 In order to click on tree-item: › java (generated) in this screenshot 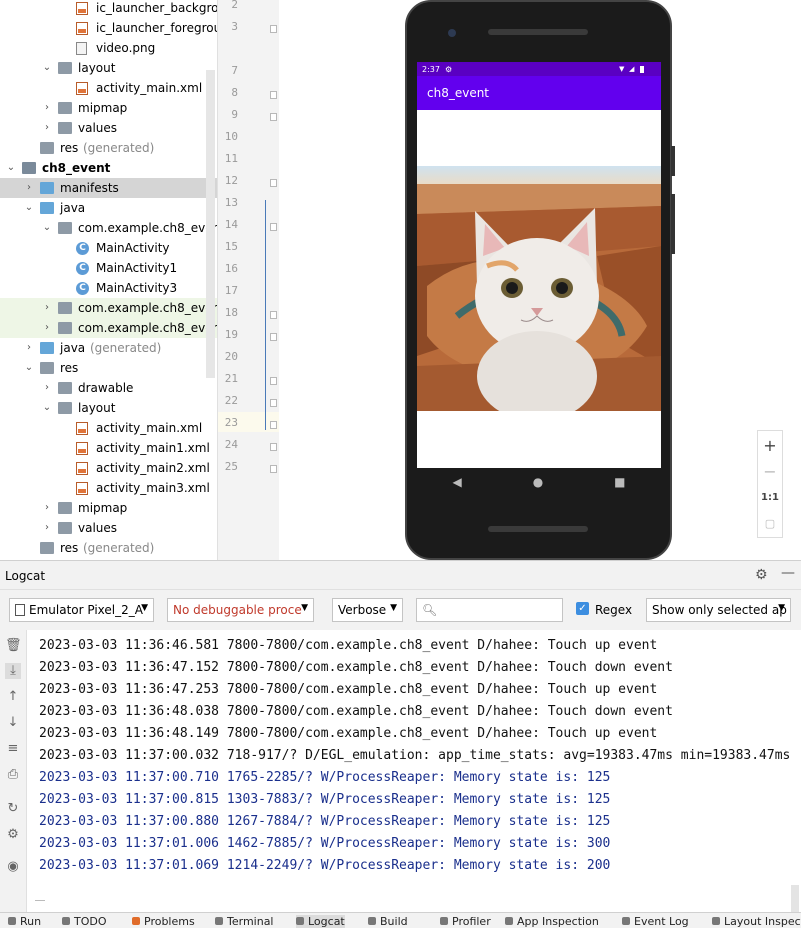, I will do `click(108, 348)`.